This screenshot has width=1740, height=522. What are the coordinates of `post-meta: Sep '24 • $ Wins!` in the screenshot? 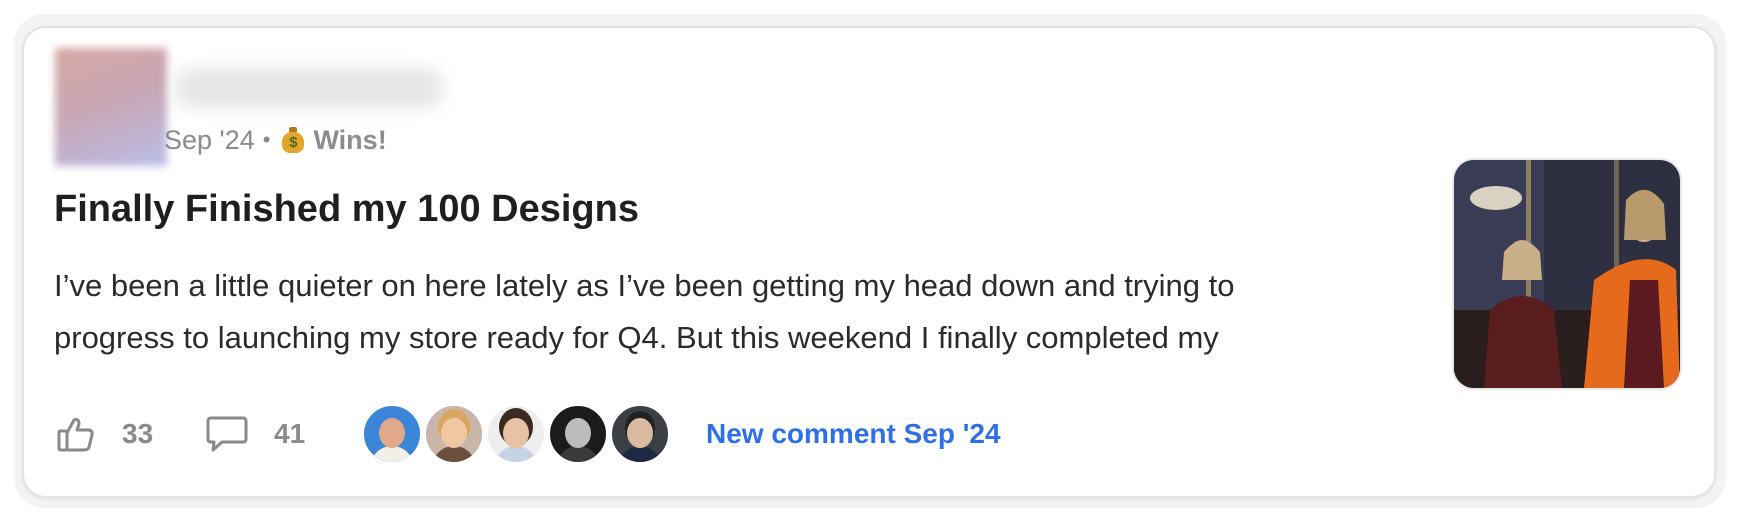 It's located at (275, 140).